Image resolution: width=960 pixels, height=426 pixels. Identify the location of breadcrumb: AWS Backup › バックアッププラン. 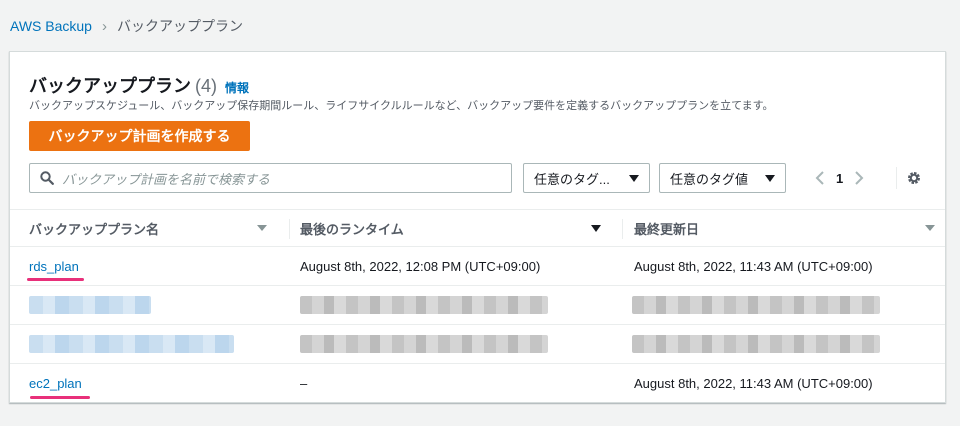
(126, 26).